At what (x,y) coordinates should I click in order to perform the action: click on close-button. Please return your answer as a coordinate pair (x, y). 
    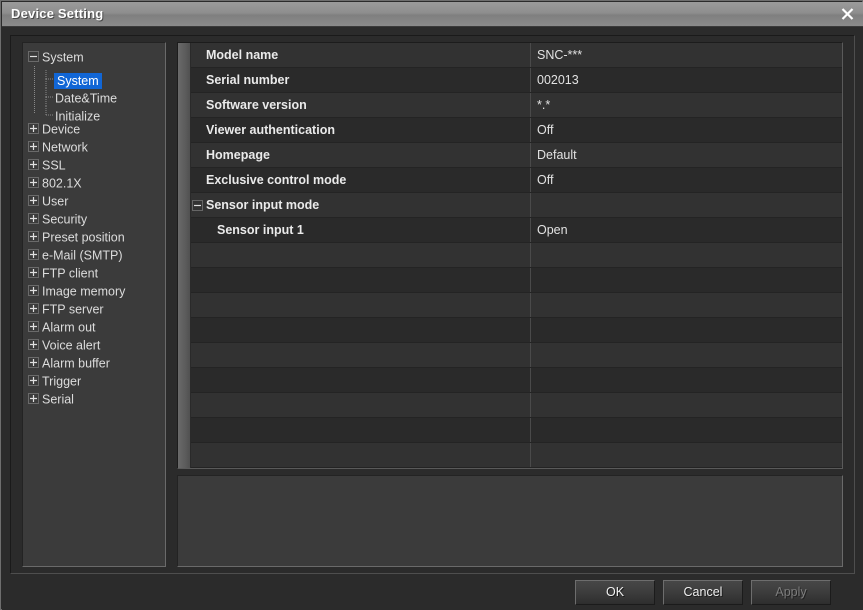
    Looking at the image, I should click on (847, 14).